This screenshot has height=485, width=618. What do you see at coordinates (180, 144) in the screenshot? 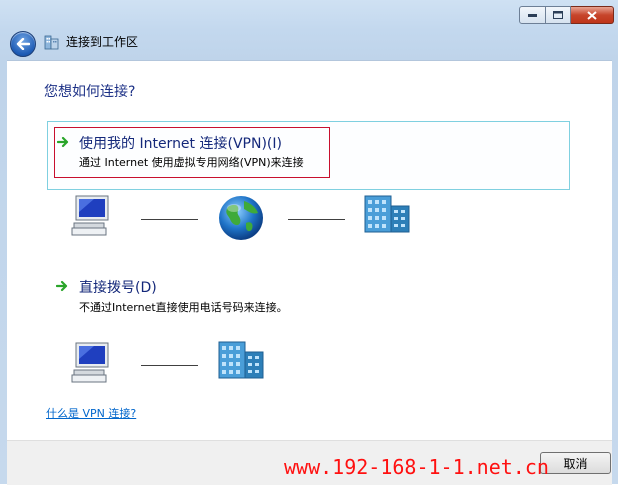
I see `vpn-option-title: 使用我的 Internet 连接(VPN)(I)` at bounding box center [180, 144].